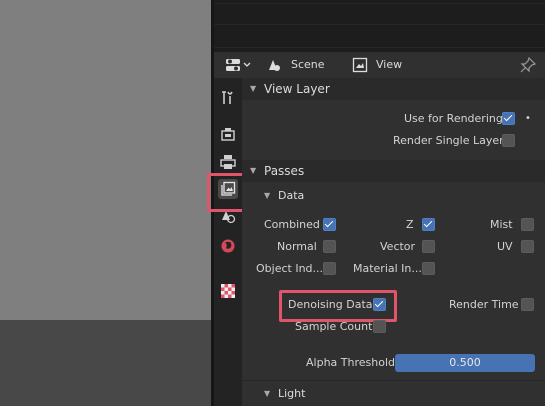 This screenshot has width=545, height=406. Describe the element at coordinates (398, 246) in the screenshot. I see `vector-label: Vector` at that location.